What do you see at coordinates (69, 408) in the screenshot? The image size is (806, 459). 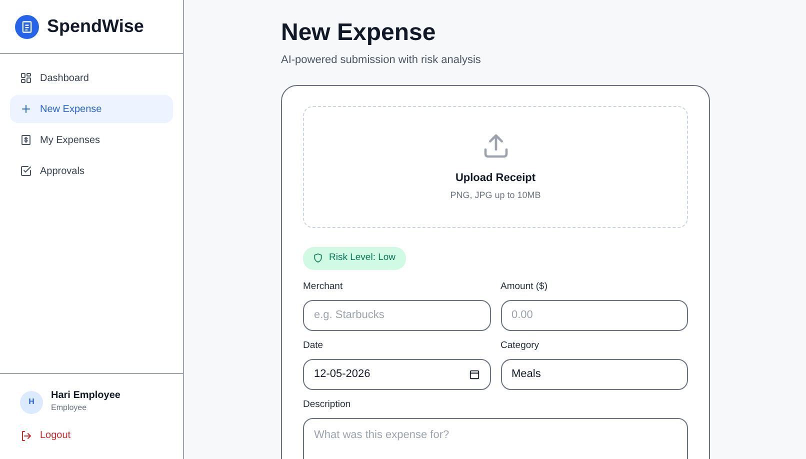 I see `user-role: Employee` at bounding box center [69, 408].